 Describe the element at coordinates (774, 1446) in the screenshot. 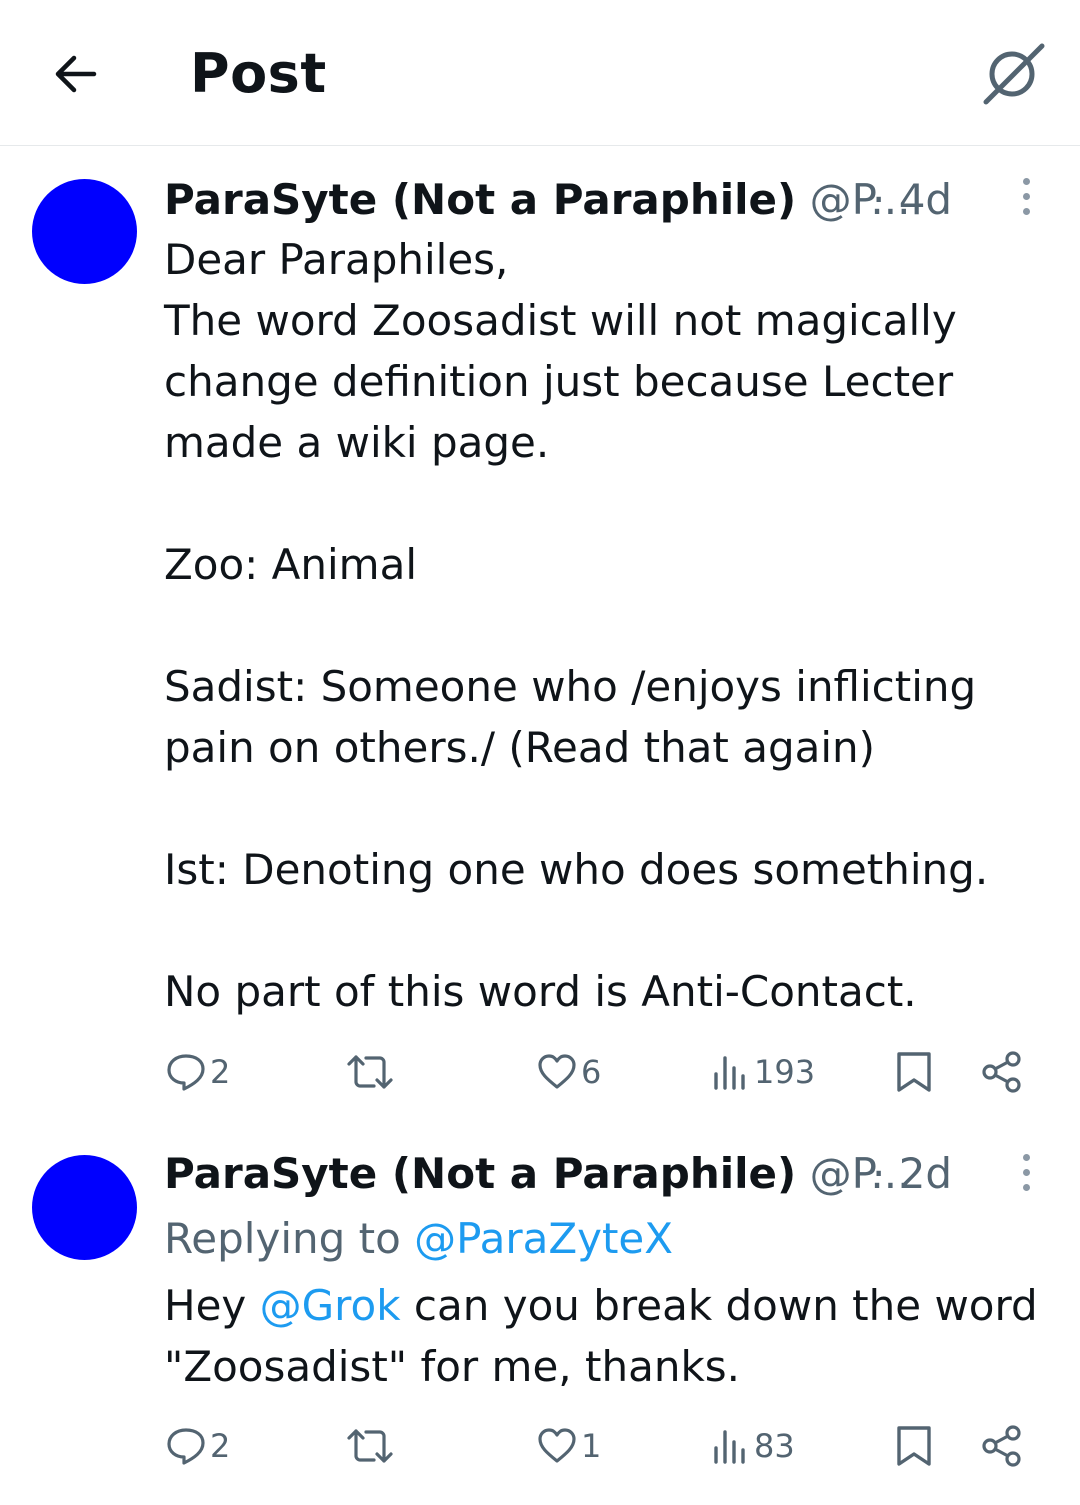

I see `views-count: 83` at that location.